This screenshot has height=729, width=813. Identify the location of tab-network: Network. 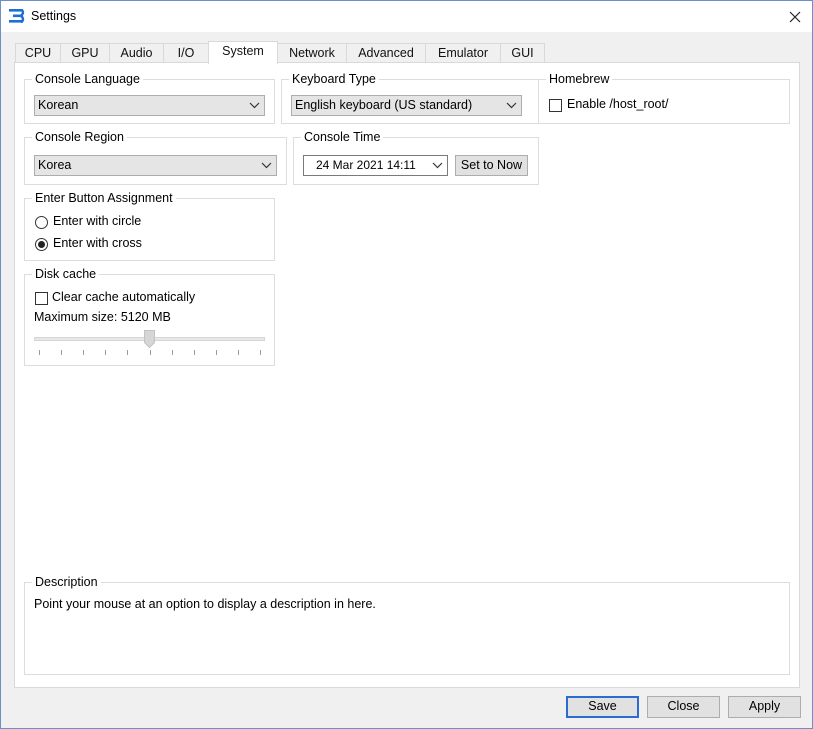
(312, 53).